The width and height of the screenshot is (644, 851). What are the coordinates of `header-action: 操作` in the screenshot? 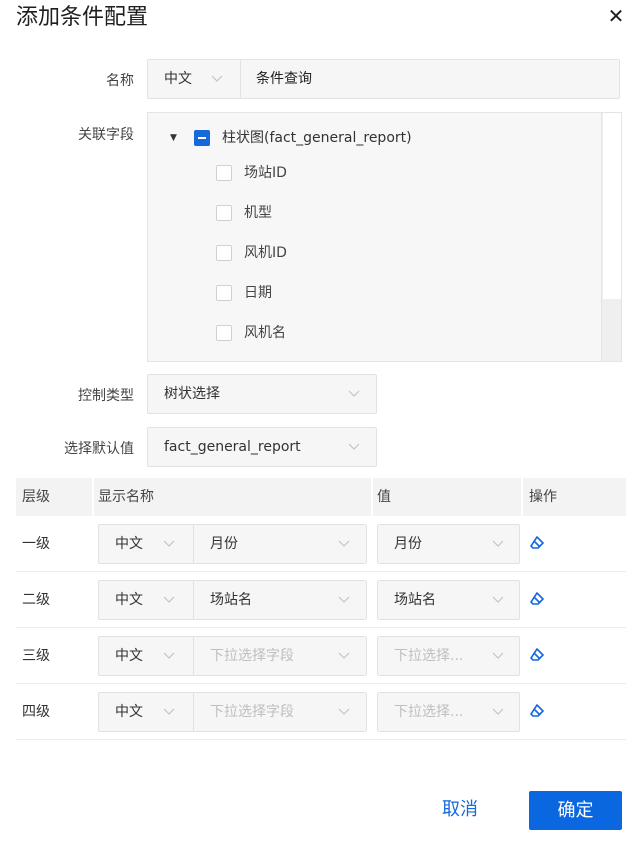 It's located at (543, 497).